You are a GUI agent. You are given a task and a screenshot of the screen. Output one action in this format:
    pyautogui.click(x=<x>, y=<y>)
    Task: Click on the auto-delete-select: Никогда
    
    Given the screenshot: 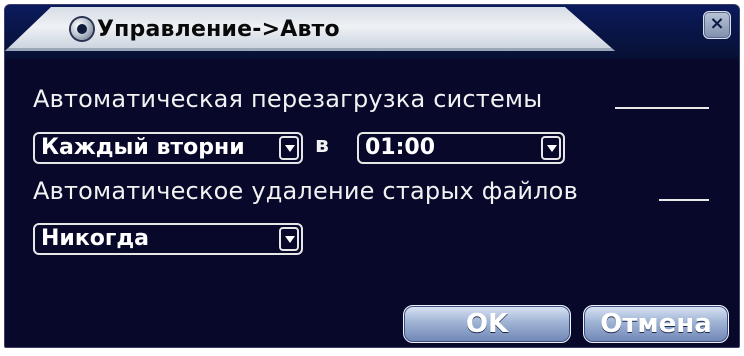 What is the action you would take?
    pyautogui.click(x=168, y=239)
    